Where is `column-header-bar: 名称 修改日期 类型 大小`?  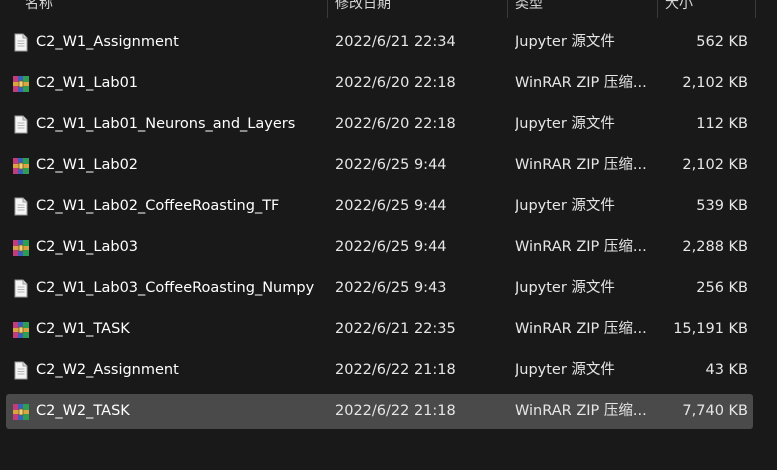 column-header-bar: 名称 修改日期 类型 大小 is located at coordinates (388, 9).